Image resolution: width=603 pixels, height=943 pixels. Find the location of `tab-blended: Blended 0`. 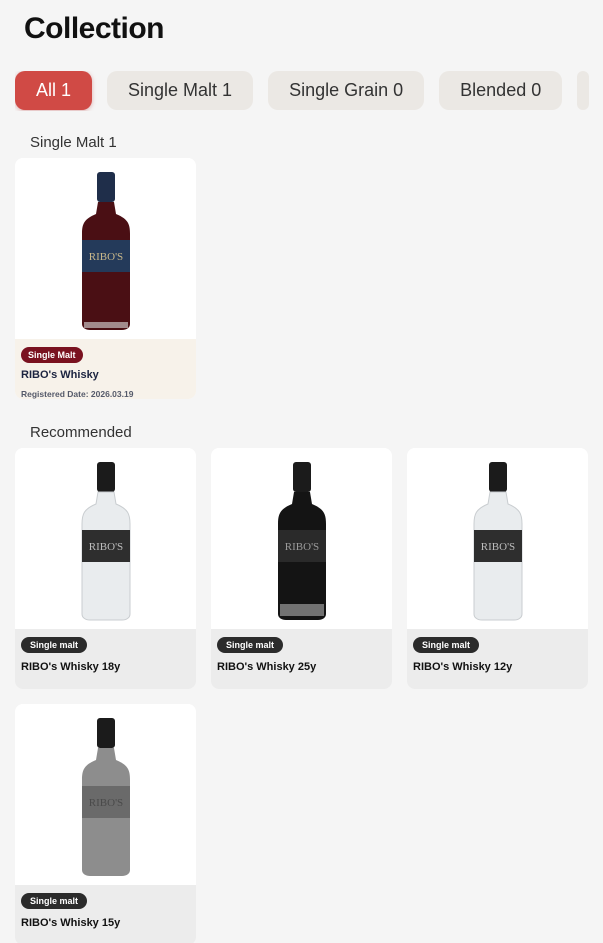

tab-blended: Blended 0 is located at coordinates (501, 90).